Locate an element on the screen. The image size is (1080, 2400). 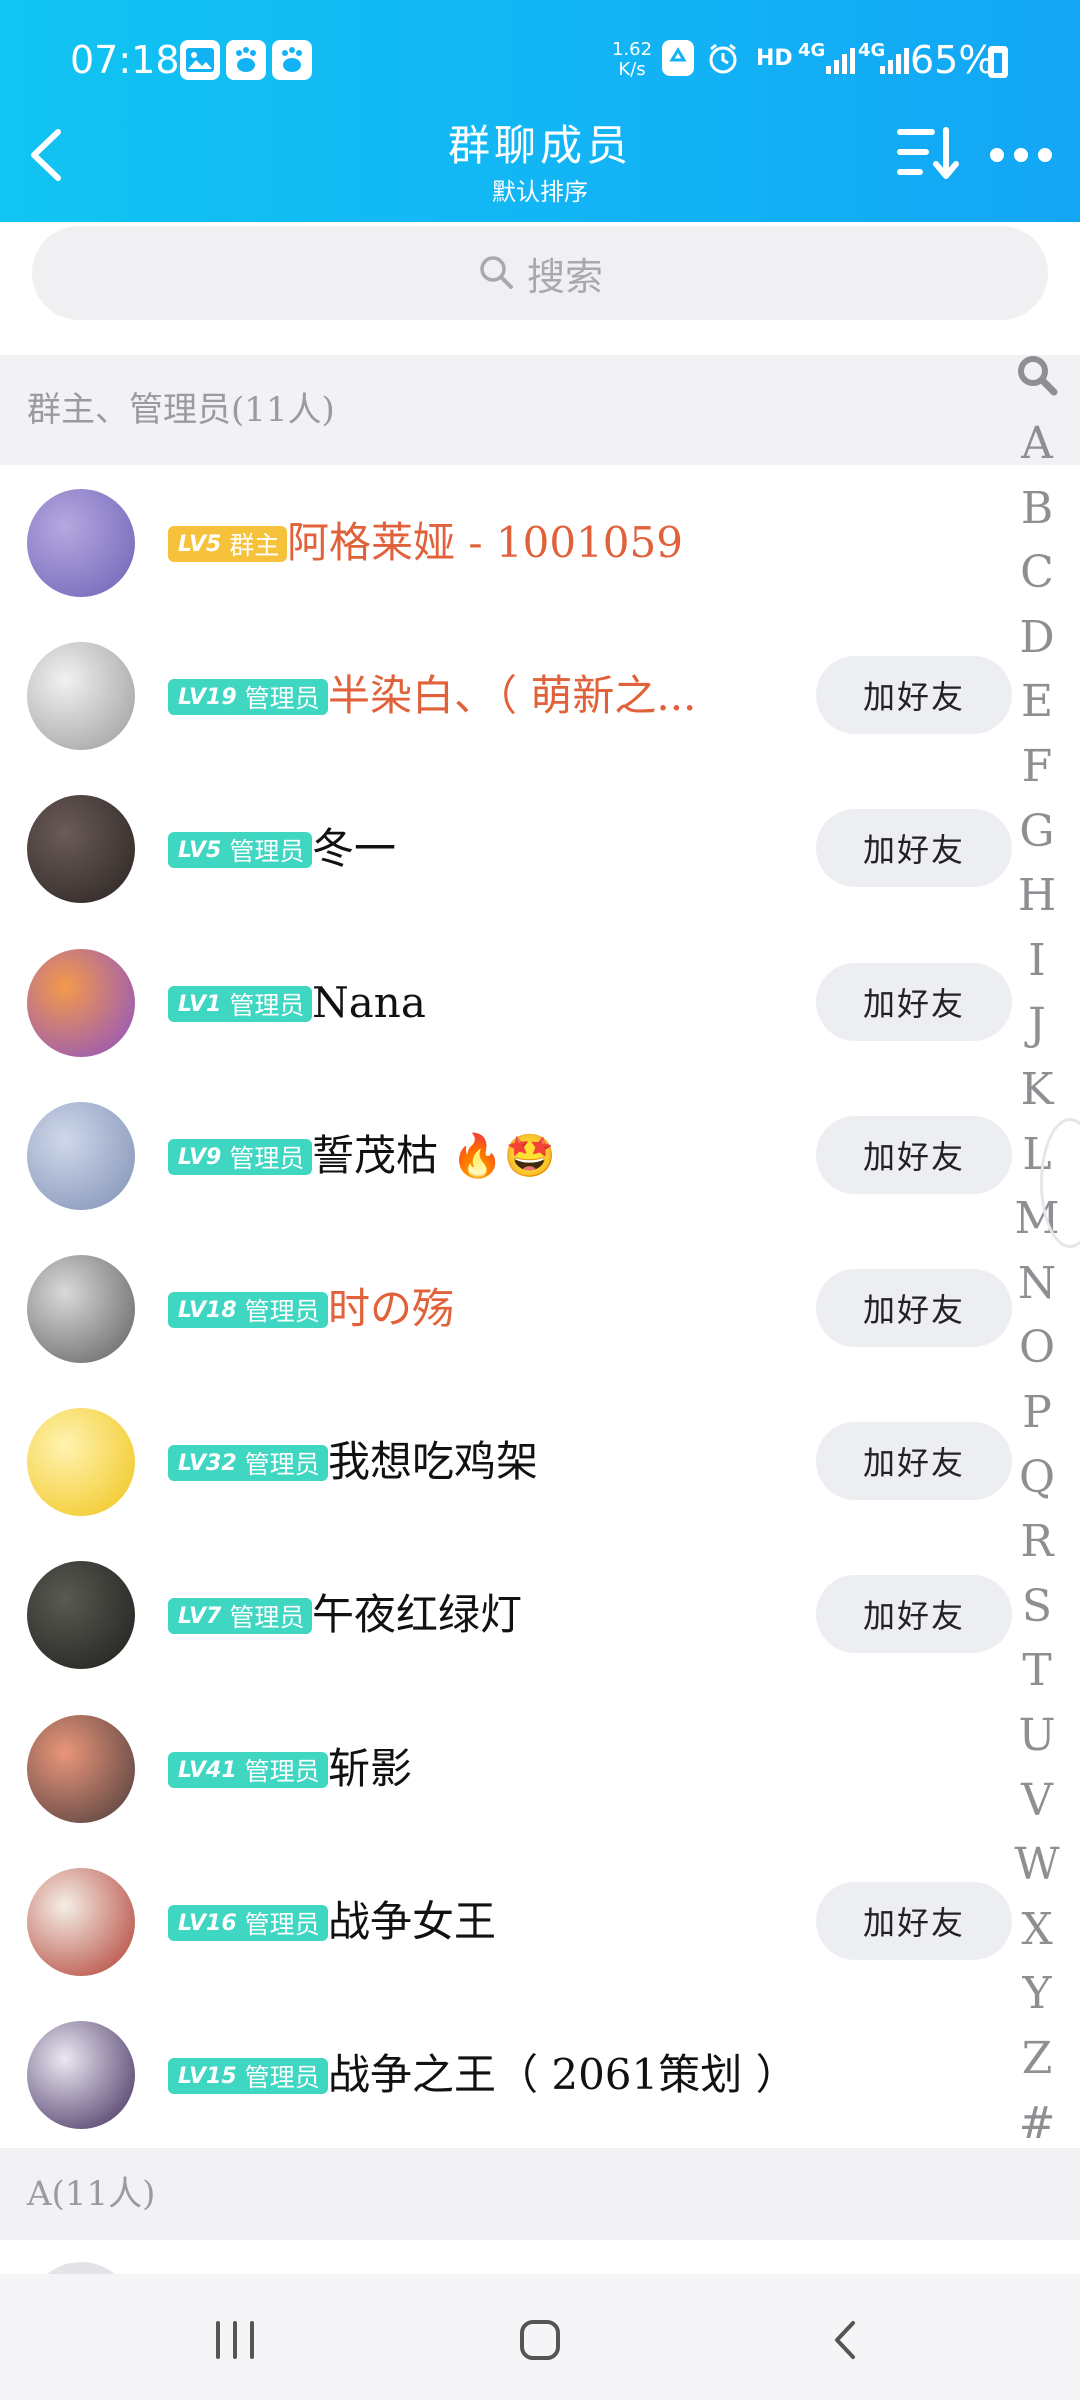
index-letter: # is located at coordinates (1037, 2123).